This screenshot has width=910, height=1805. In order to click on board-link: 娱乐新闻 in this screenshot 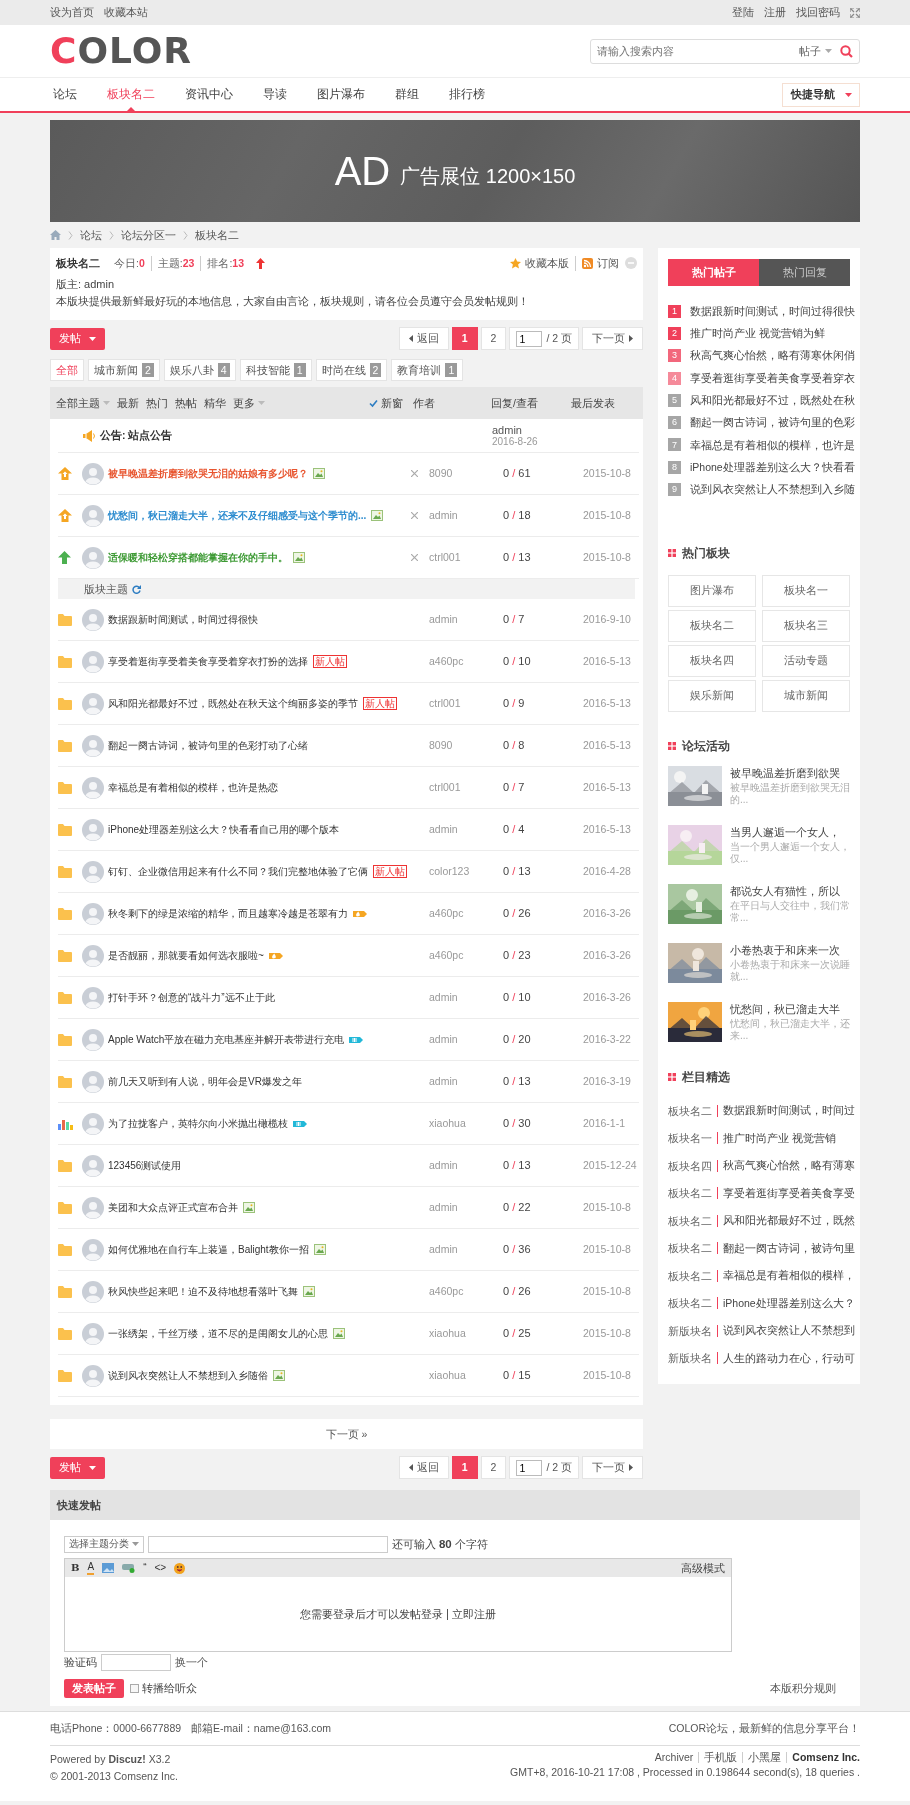, I will do `click(712, 695)`.